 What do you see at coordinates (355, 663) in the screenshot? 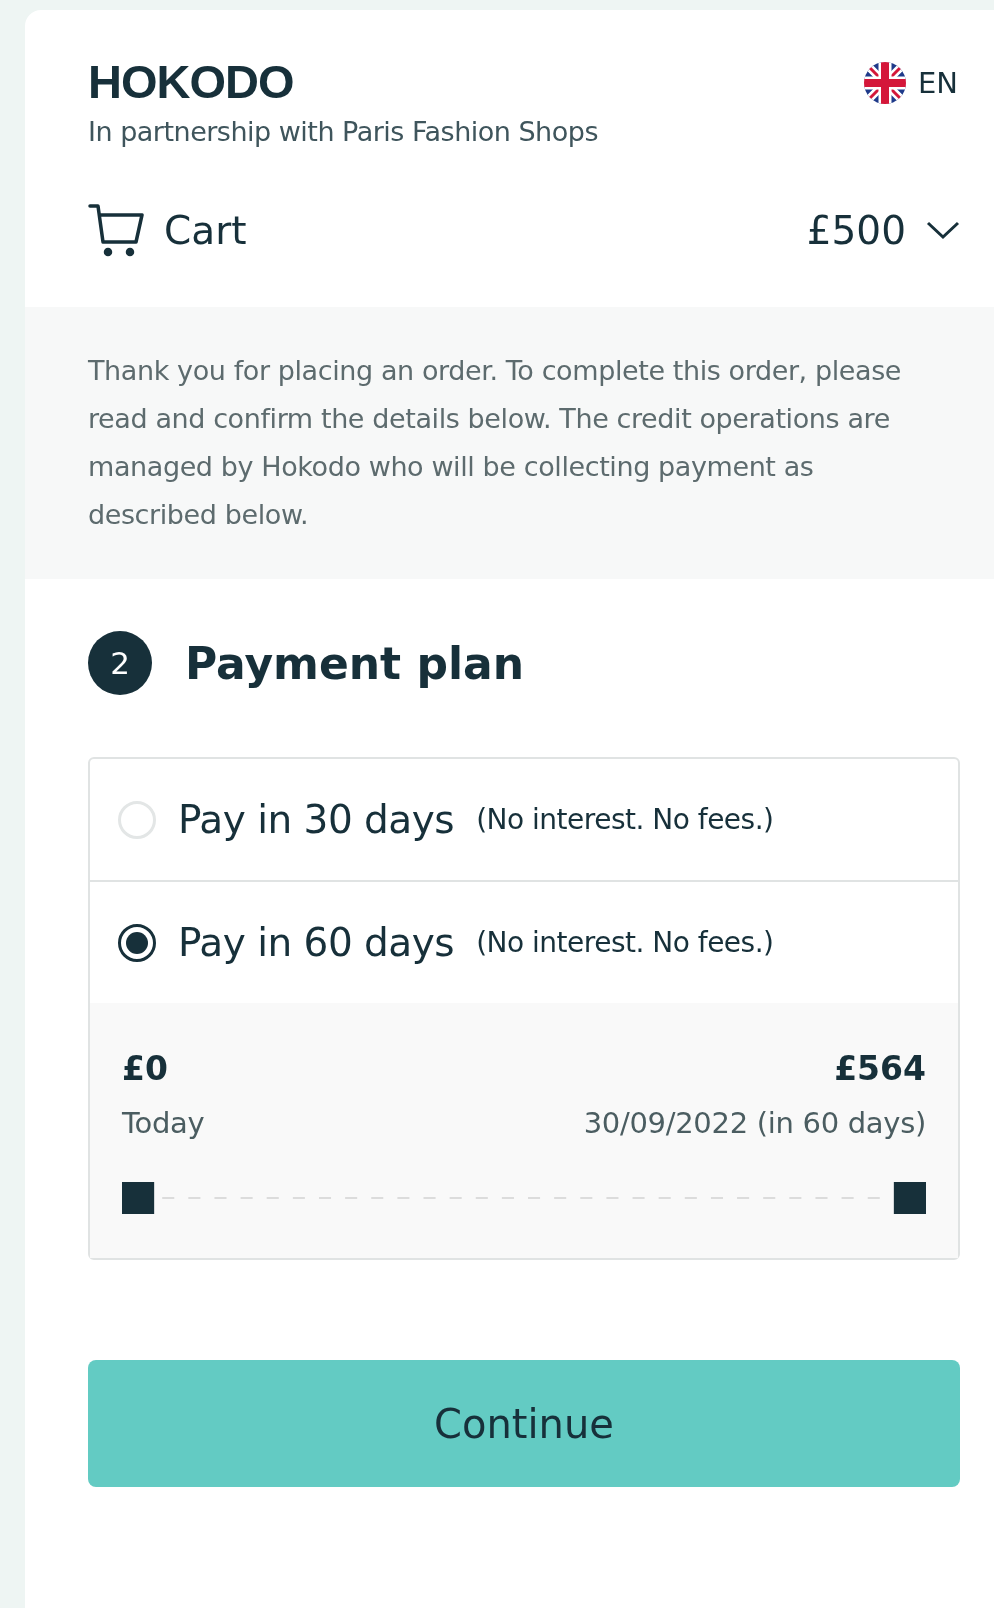
I see `section-title: Payment plan` at bounding box center [355, 663].